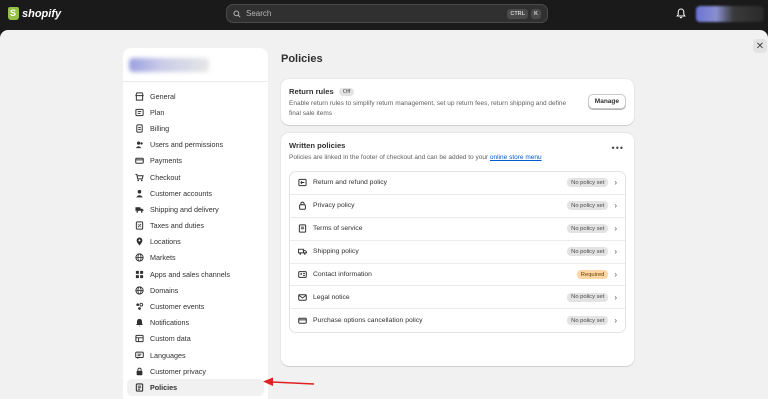 The height and width of the screenshot is (399, 768). What do you see at coordinates (170, 339) in the screenshot?
I see `sidebar-item-label: Custom data` at bounding box center [170, 339].